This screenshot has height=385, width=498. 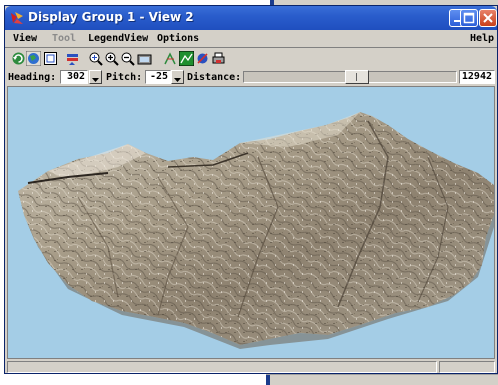 What do you see at coordinates (95, 77) in the screenshot?
I see `heading-dropdown-button` at bounding box center [95, 77].